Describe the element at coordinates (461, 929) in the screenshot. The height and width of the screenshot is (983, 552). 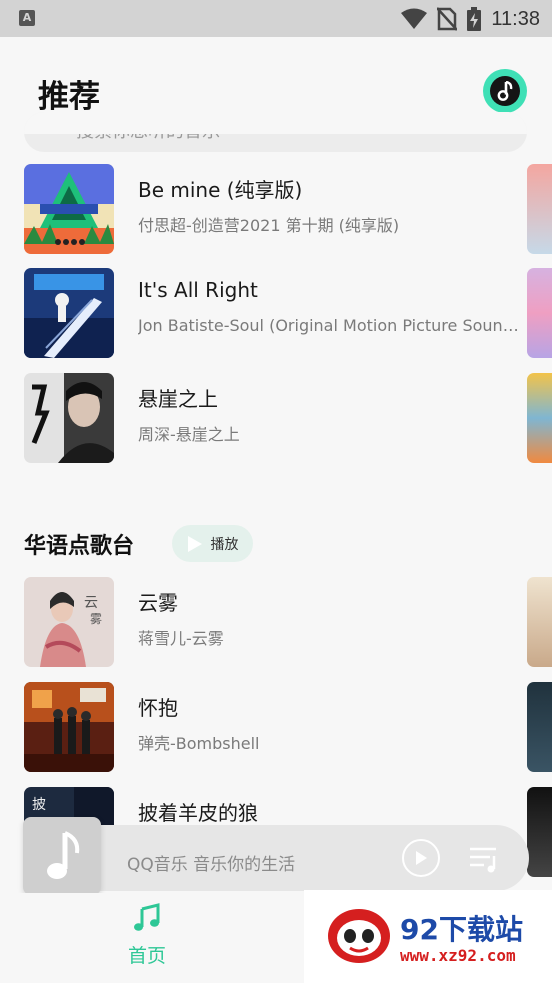
I see `watermark-brand: 92下载站` at that location.